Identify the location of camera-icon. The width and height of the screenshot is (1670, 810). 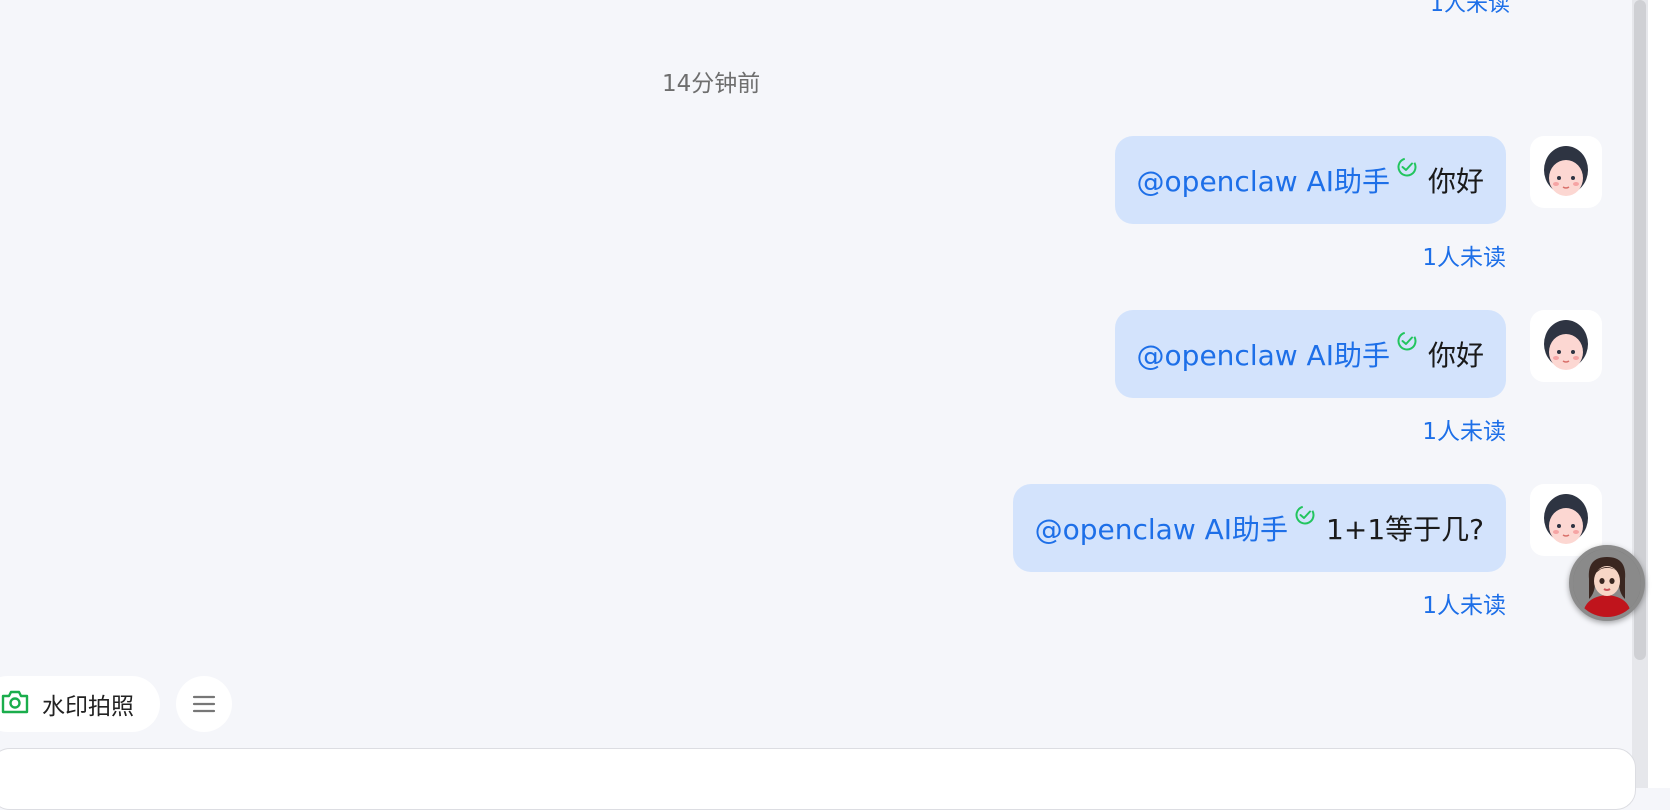
(15, 704).